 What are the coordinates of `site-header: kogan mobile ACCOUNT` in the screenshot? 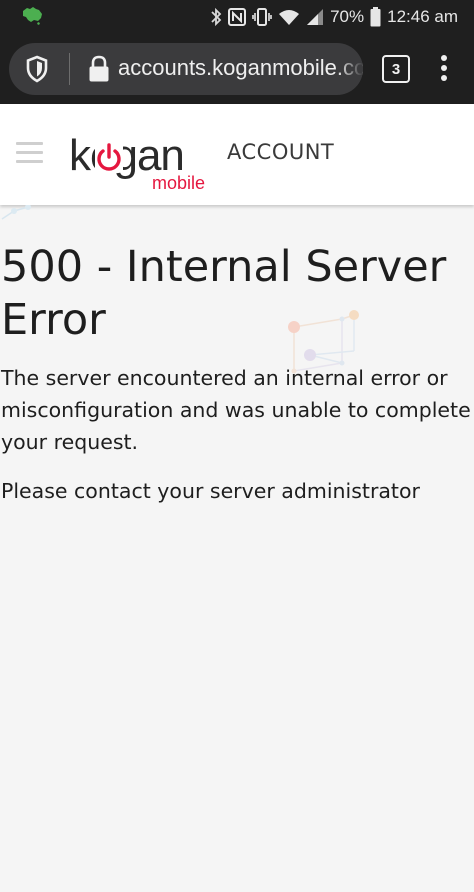 It's located at (237, 154).